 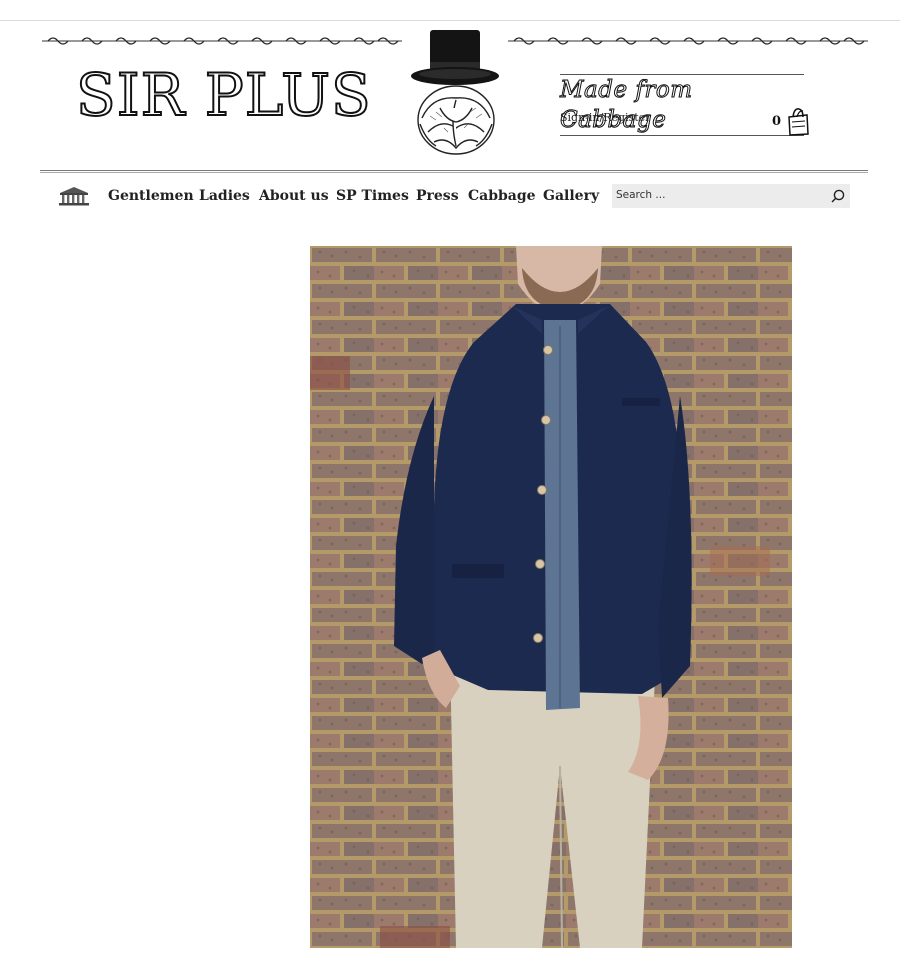 What do you see at coordinates (222, 41) in the screenshot?
I see `ornament-left` at bounding box center [222, 41].